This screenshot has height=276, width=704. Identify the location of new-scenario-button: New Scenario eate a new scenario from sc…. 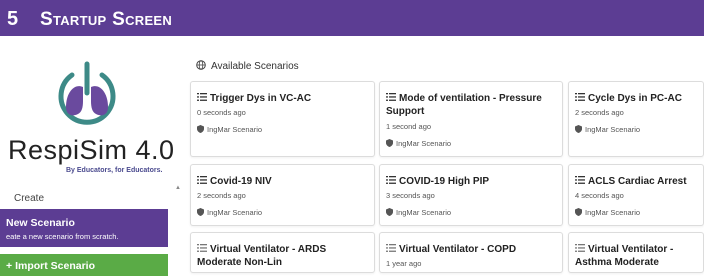
(84, 228).